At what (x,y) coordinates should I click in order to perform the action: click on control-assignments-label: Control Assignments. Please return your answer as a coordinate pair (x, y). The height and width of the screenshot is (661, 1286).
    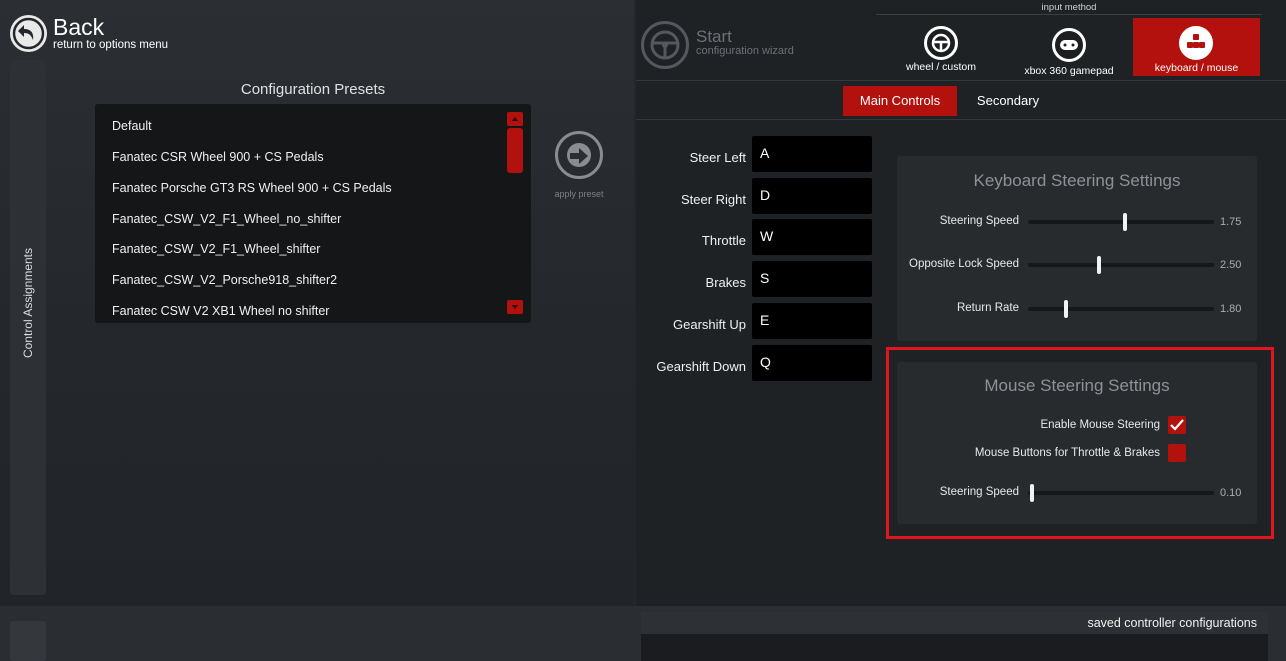
    Looking at the image, I should click on (28, 303).